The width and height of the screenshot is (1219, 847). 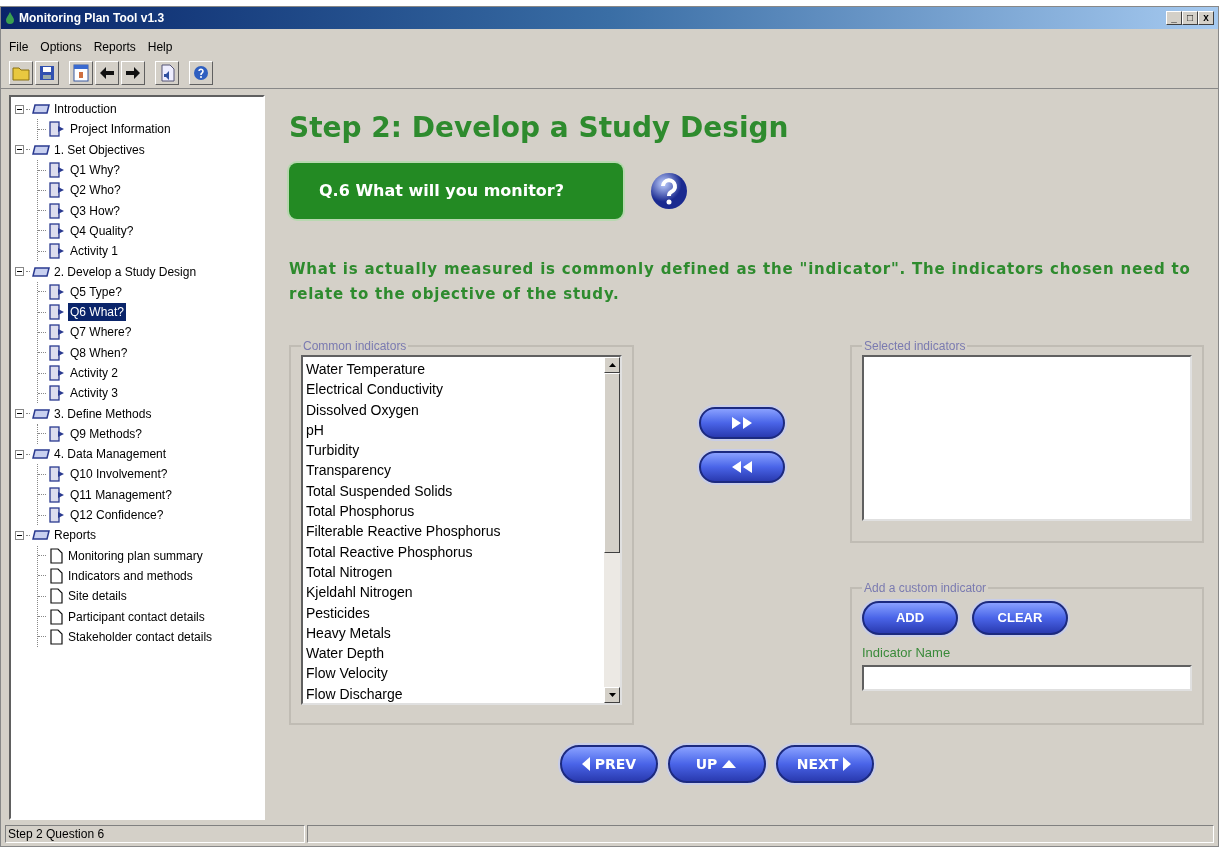 I want to click on status-bar: Step 2 Question 6, so click(x=155, y=834).